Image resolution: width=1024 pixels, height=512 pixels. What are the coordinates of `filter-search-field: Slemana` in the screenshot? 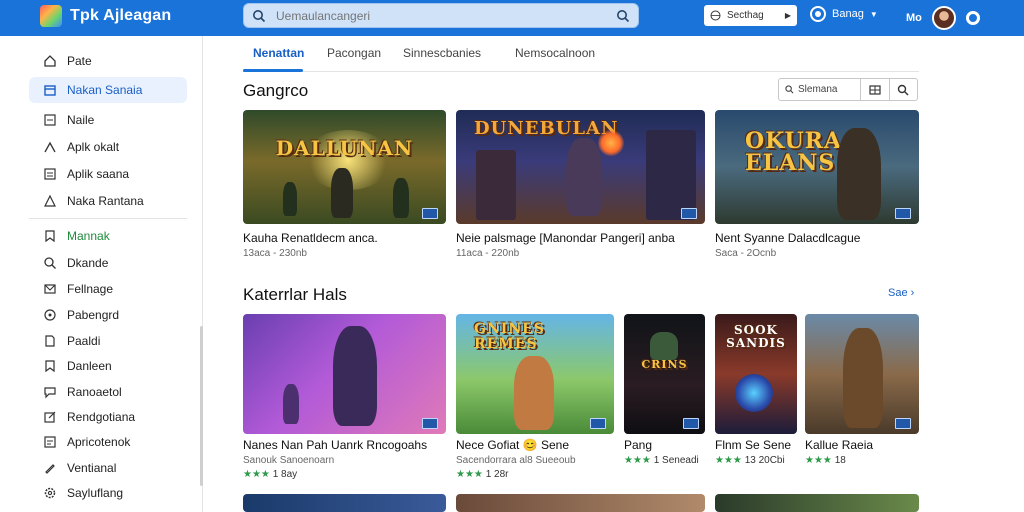 It's located at (820, 89).